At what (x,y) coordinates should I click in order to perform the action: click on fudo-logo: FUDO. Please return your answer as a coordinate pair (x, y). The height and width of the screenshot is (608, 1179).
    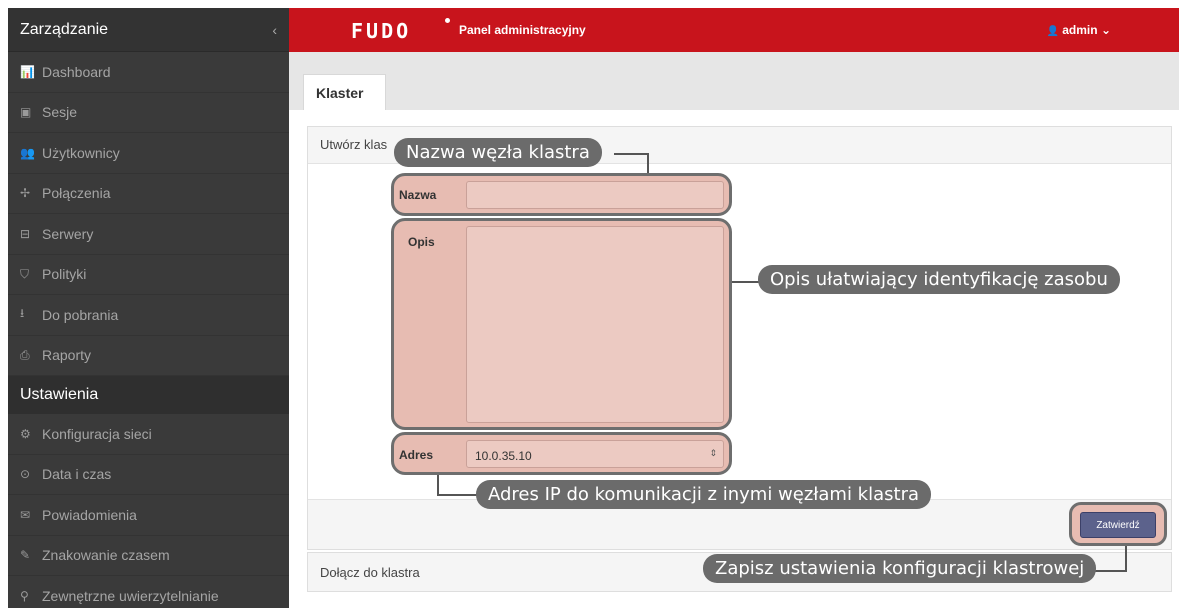
    Looking at the image, I should click on (381, 31).